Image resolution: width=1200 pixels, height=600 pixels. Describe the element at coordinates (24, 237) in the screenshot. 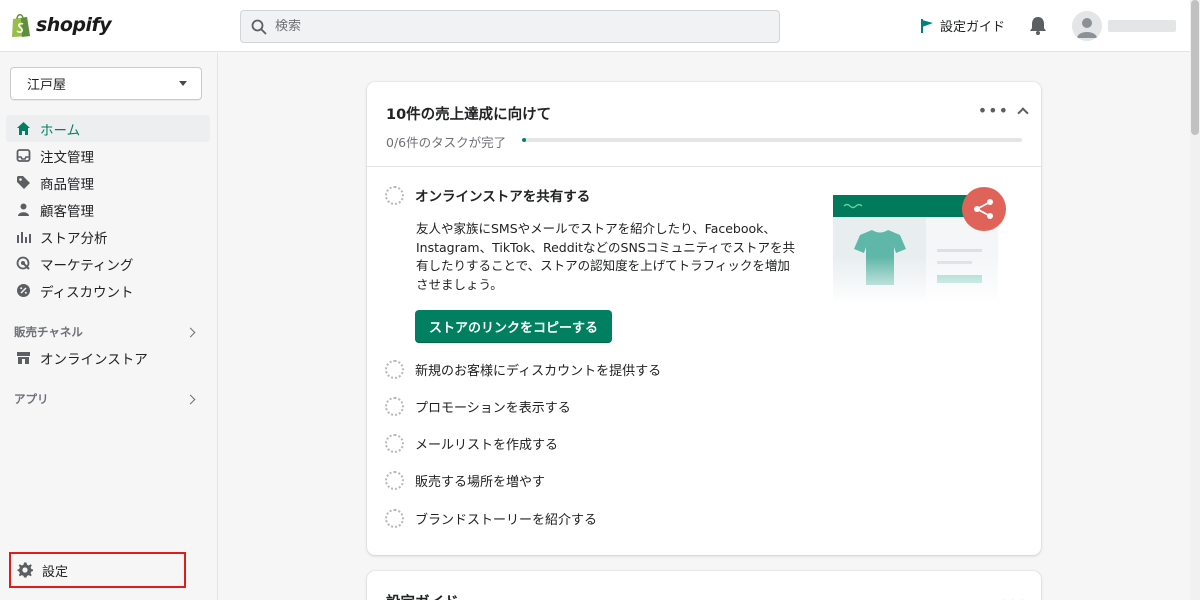

I see `bar-chart-icon` at that location.